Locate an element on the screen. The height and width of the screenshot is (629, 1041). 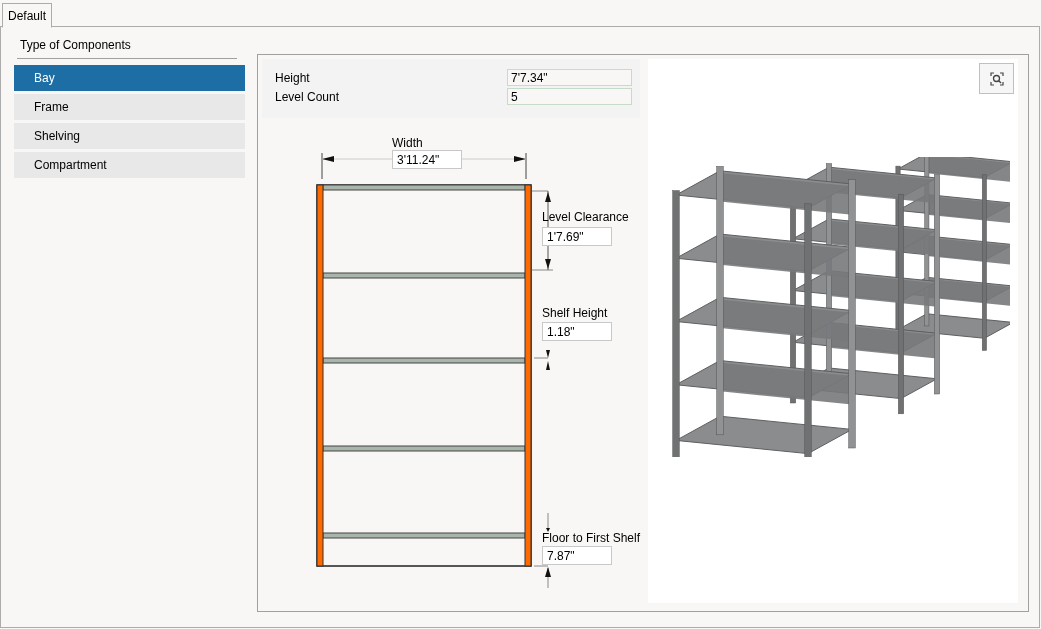
component-type-item: Compartment is located at coordinates (129, 165).